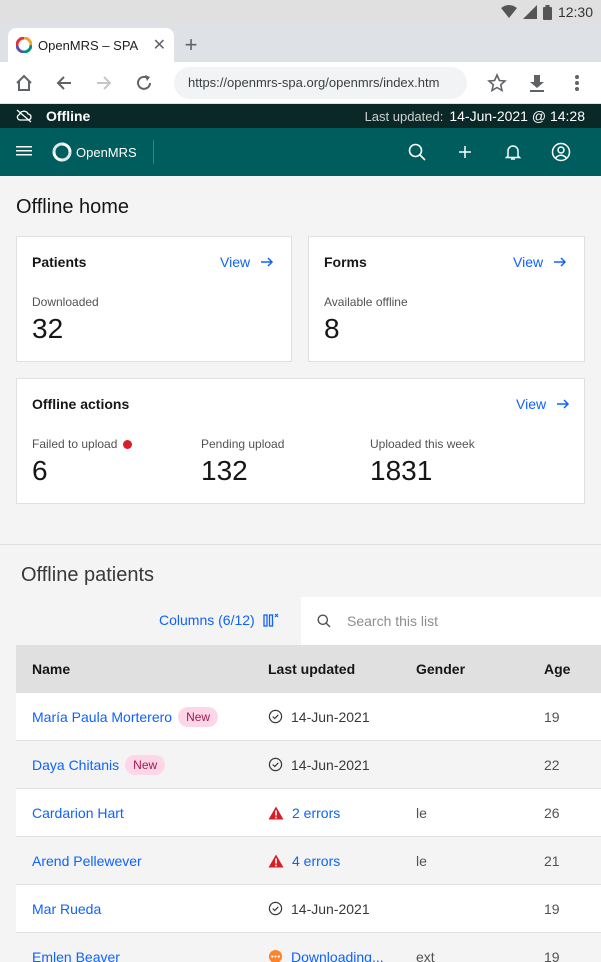 Image resolution: width=601 pixels, height=962 pixels. I want to click on age-cell: 26, so click(552, 812).